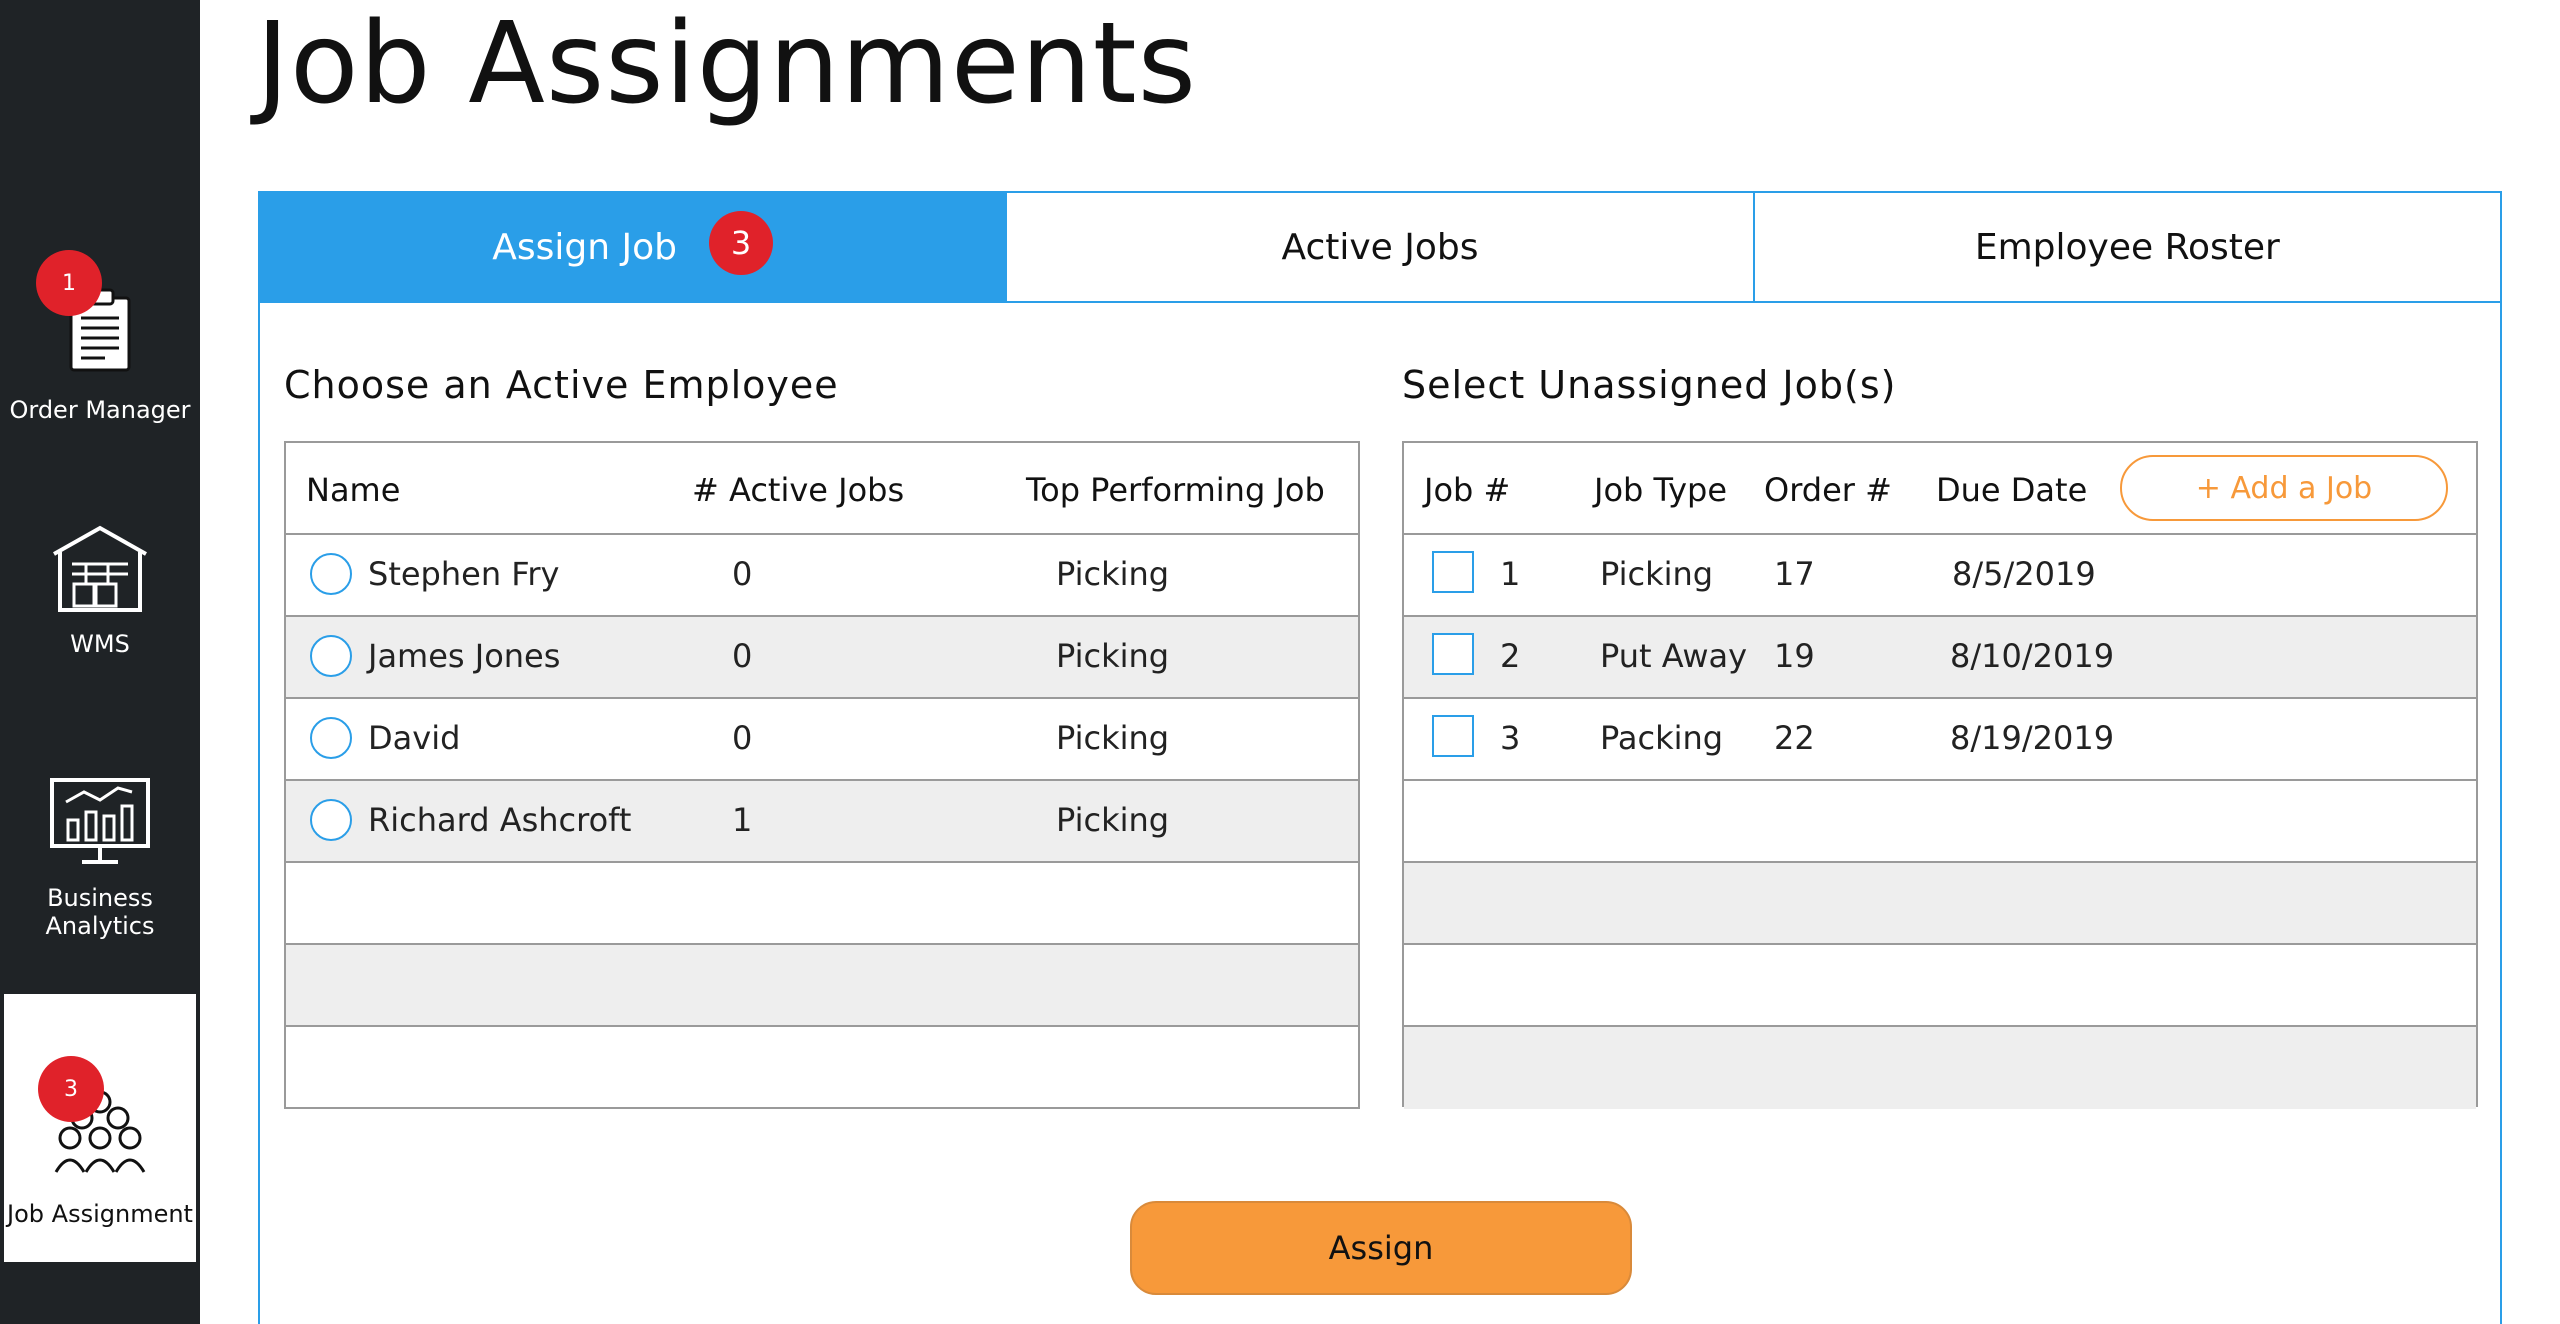 The height and width of the screenshot is (1324, 2560). I want to click on job-number: 3, so click(1510, 738).